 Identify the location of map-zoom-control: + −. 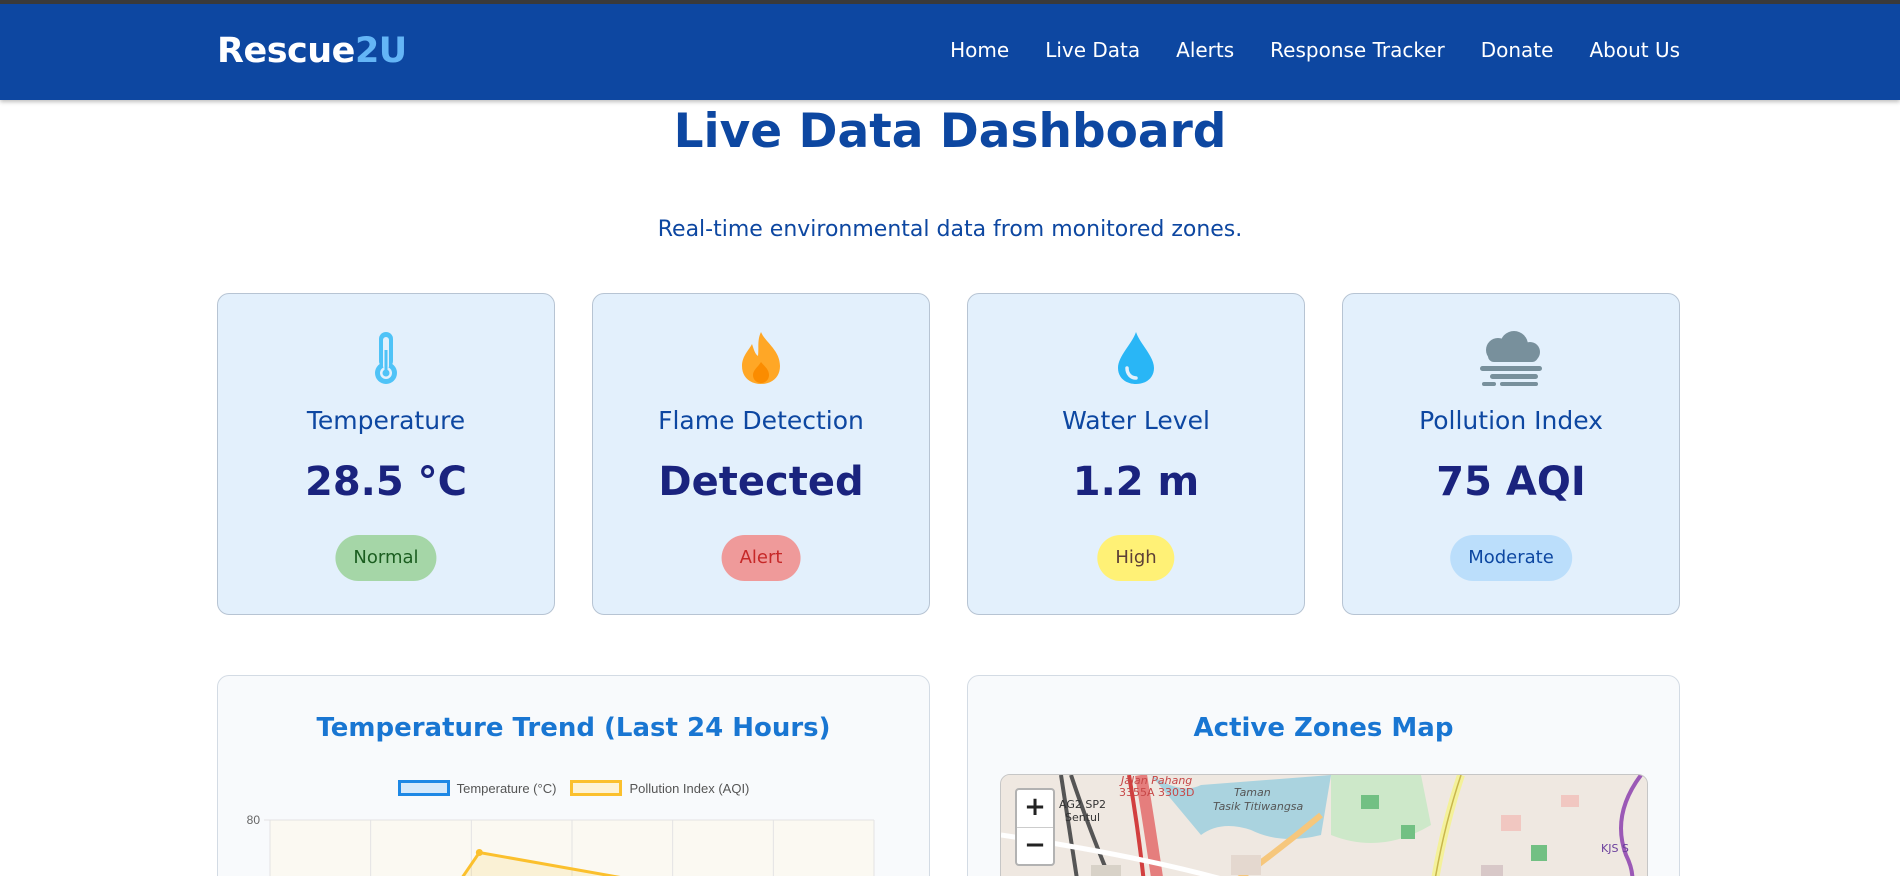
(1035, 827).